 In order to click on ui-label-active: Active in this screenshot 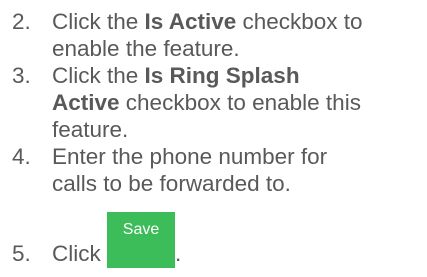, I will do `click(86, 102)`.